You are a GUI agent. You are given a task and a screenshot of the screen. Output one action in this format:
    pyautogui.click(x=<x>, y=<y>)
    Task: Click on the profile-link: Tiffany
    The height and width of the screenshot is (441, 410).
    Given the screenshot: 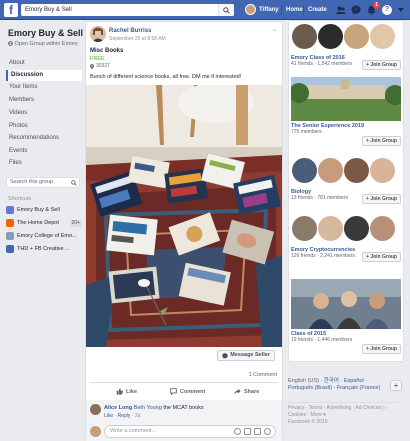 What is the action you would take?
    pyautogui.click(x=262, y=9)
    